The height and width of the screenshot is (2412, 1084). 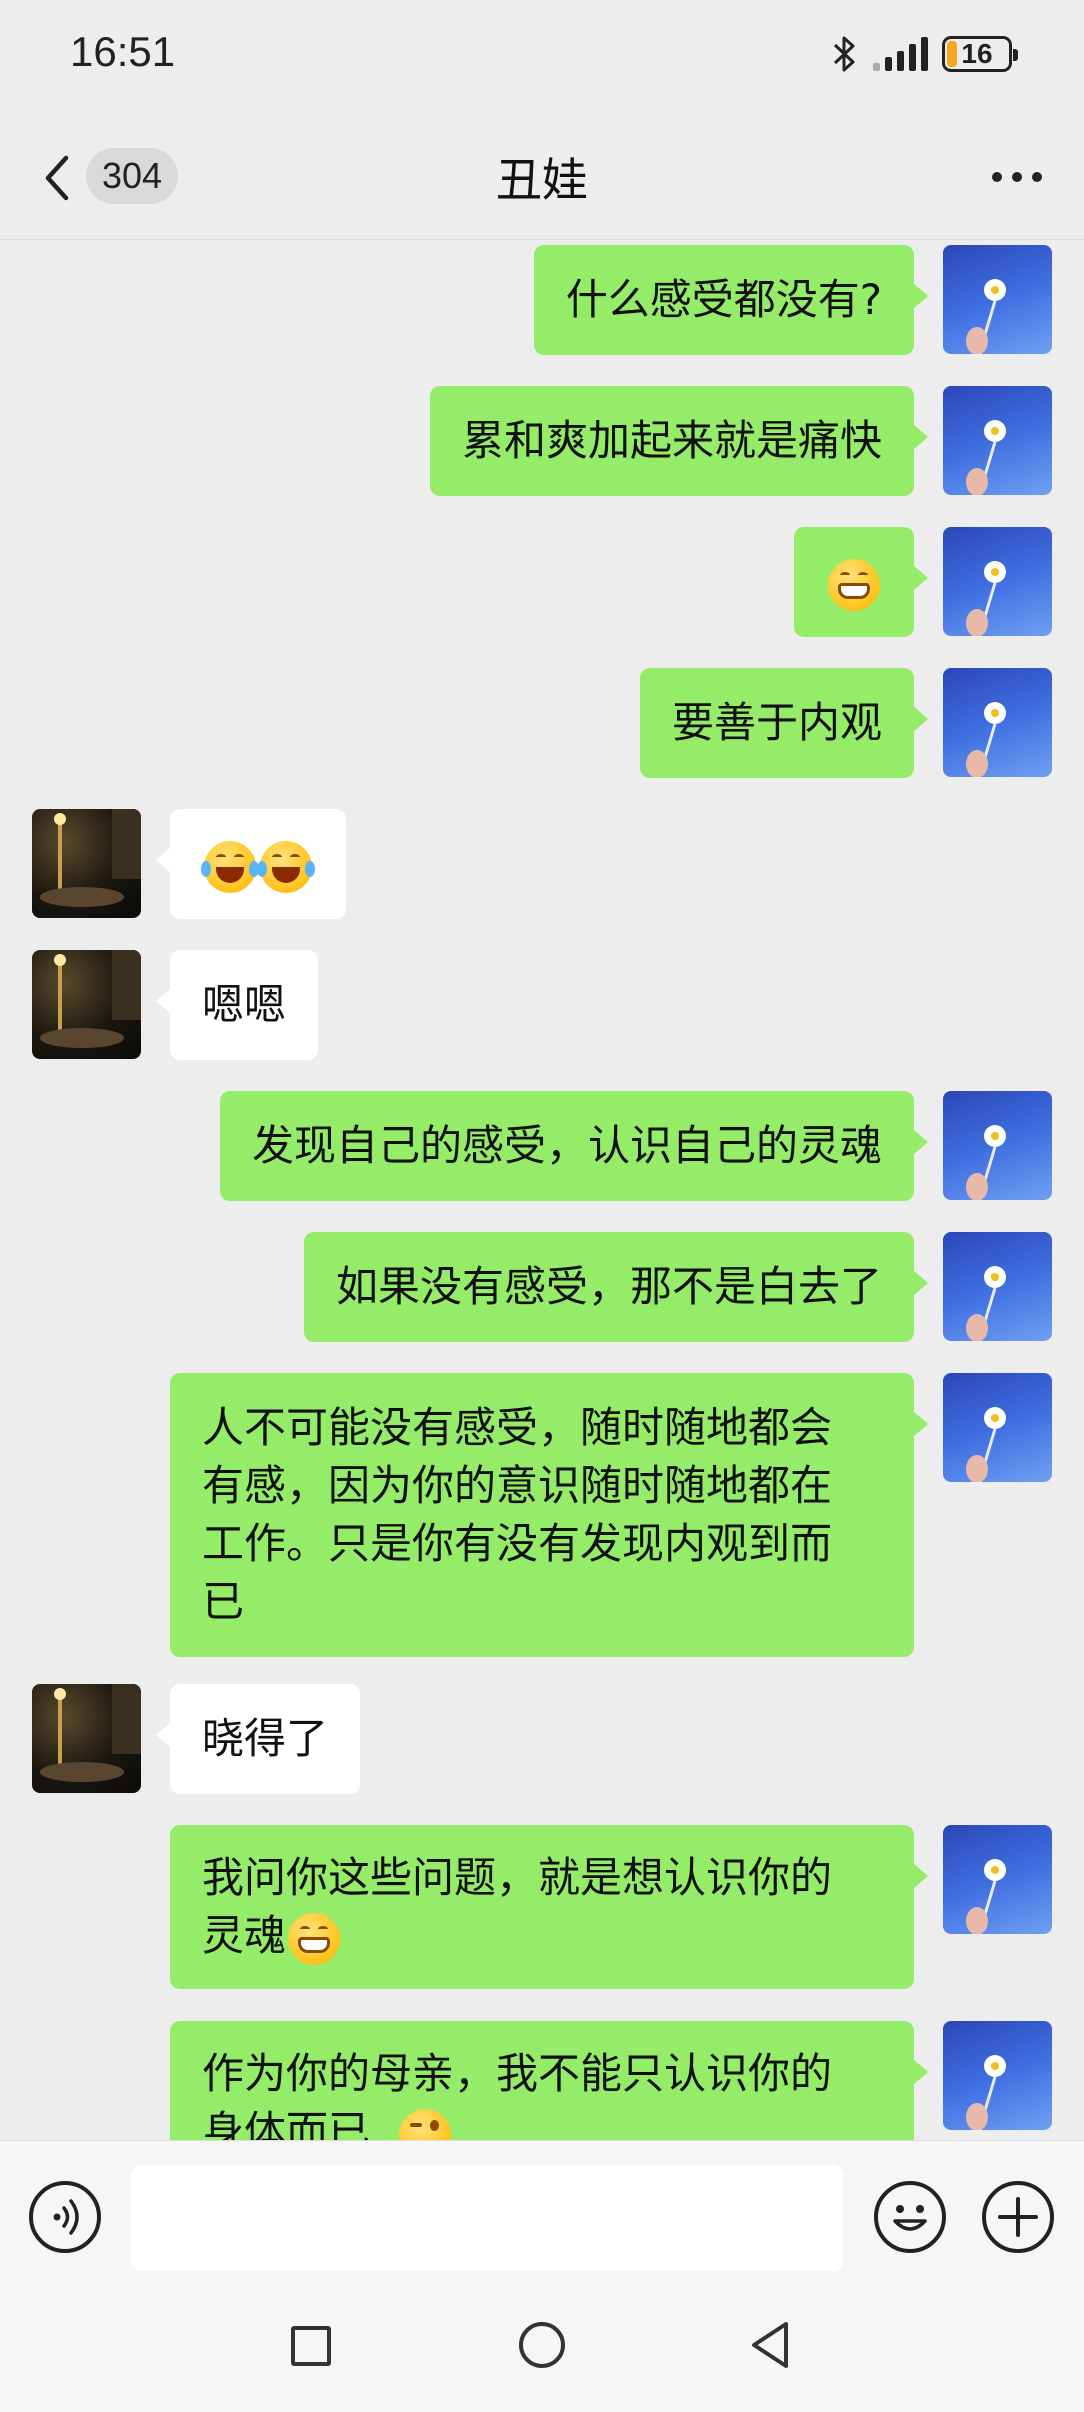 What do you see at coordinates (900, 54) in the screenshot?
I see `signal-icon` at bounding box center [900, 54].